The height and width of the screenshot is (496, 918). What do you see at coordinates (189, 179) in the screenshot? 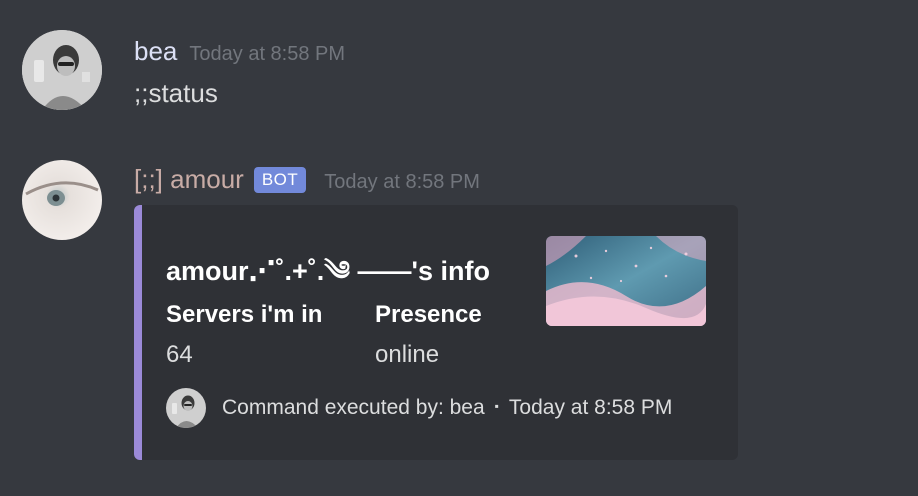
I see `bot-username: [;;] amour` at bounding box center [189, 179].